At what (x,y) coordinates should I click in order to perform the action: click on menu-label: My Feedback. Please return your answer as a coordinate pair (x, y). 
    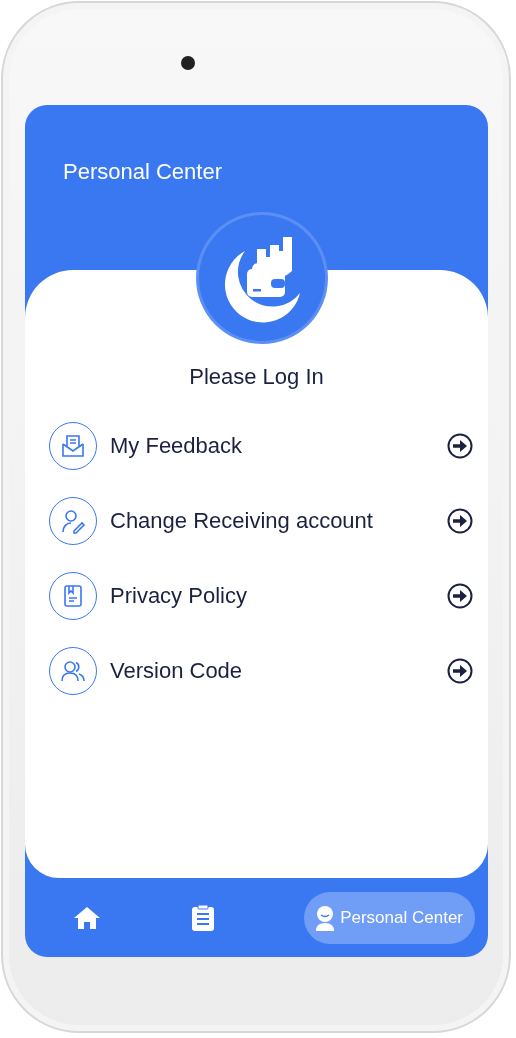
    Looking at the image, I should click on (278, 446).